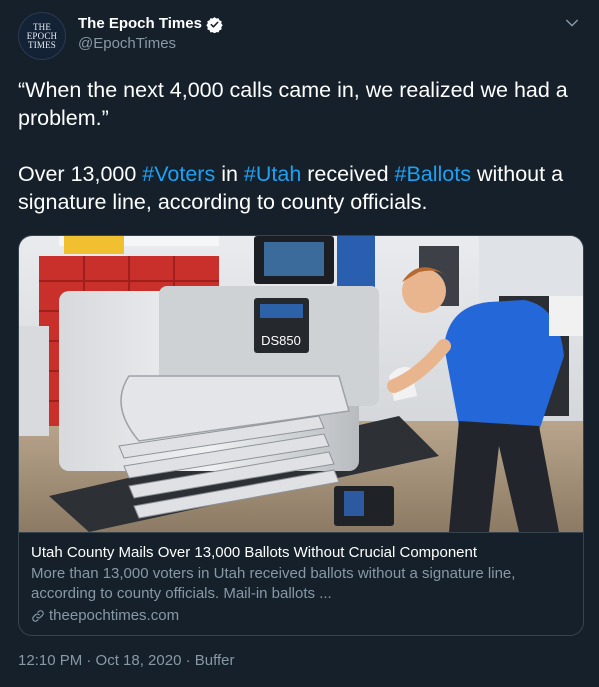 This screenshot has height=687, width=599. Describe the element at coordinates (178, 174) in the screenshot. I see `hashtag-voters: #Voters` at that location.